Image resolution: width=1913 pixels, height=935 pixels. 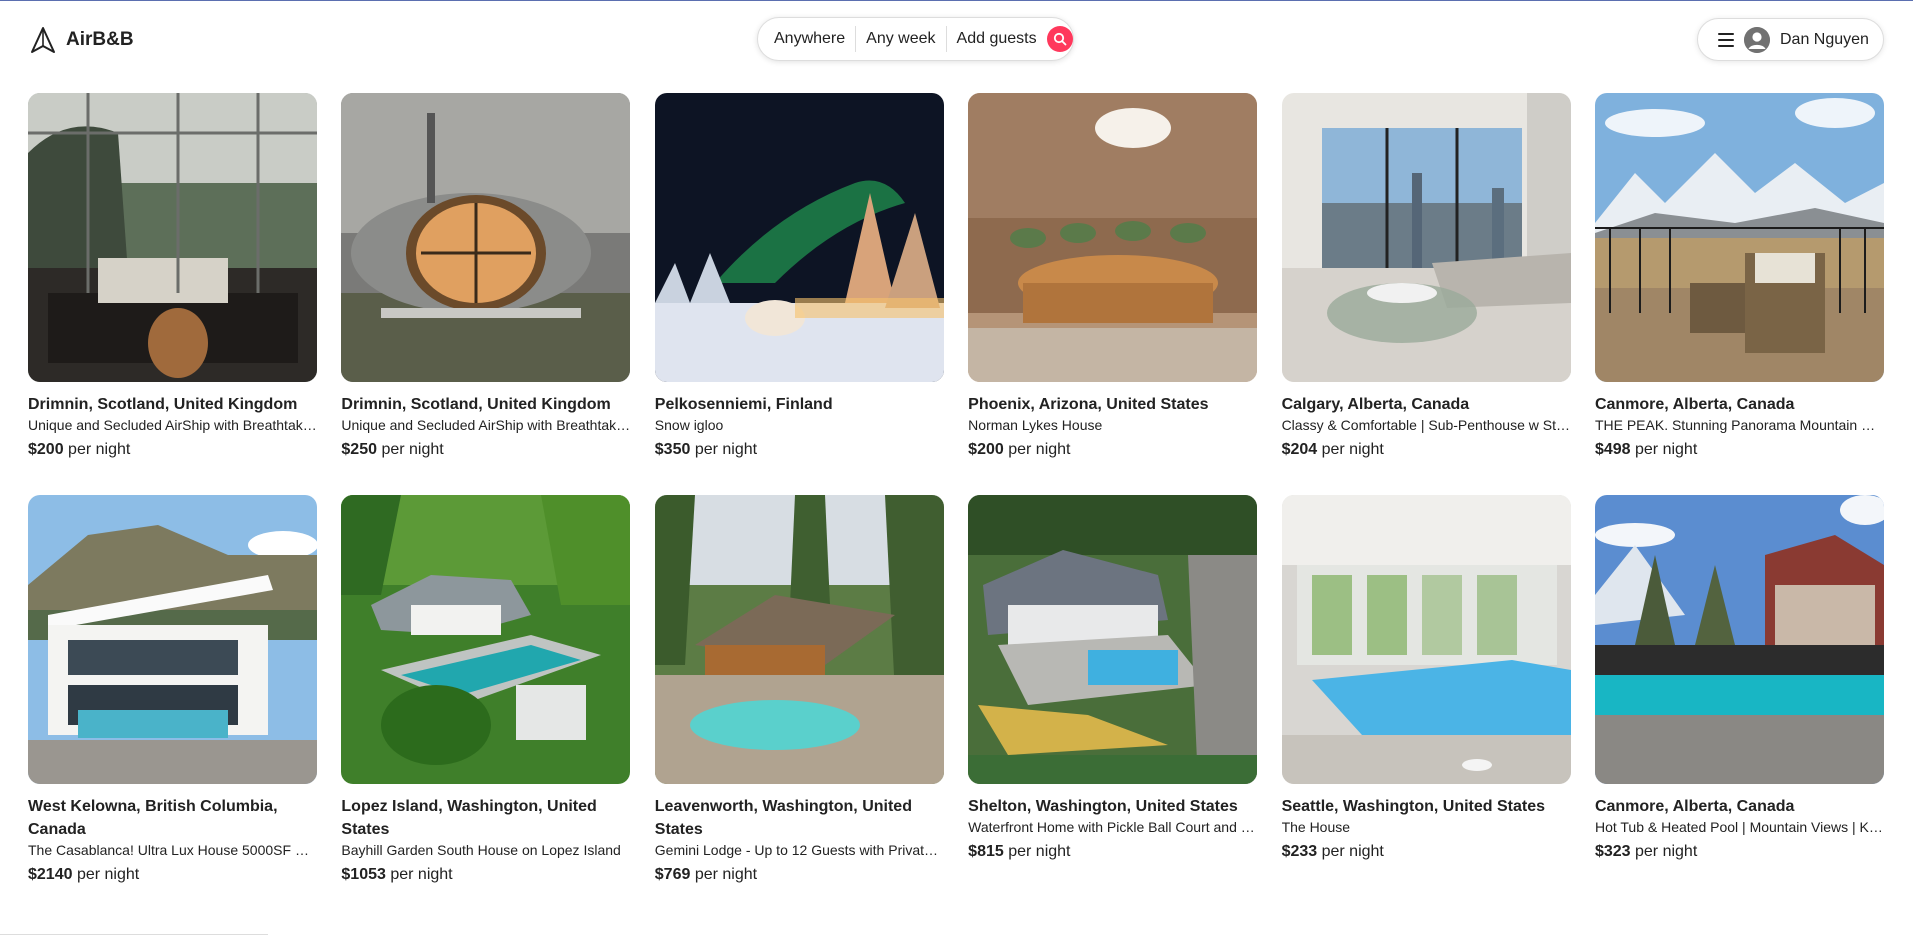 I want to click on brand-name: AirB&B, so click(x=100, y=39).